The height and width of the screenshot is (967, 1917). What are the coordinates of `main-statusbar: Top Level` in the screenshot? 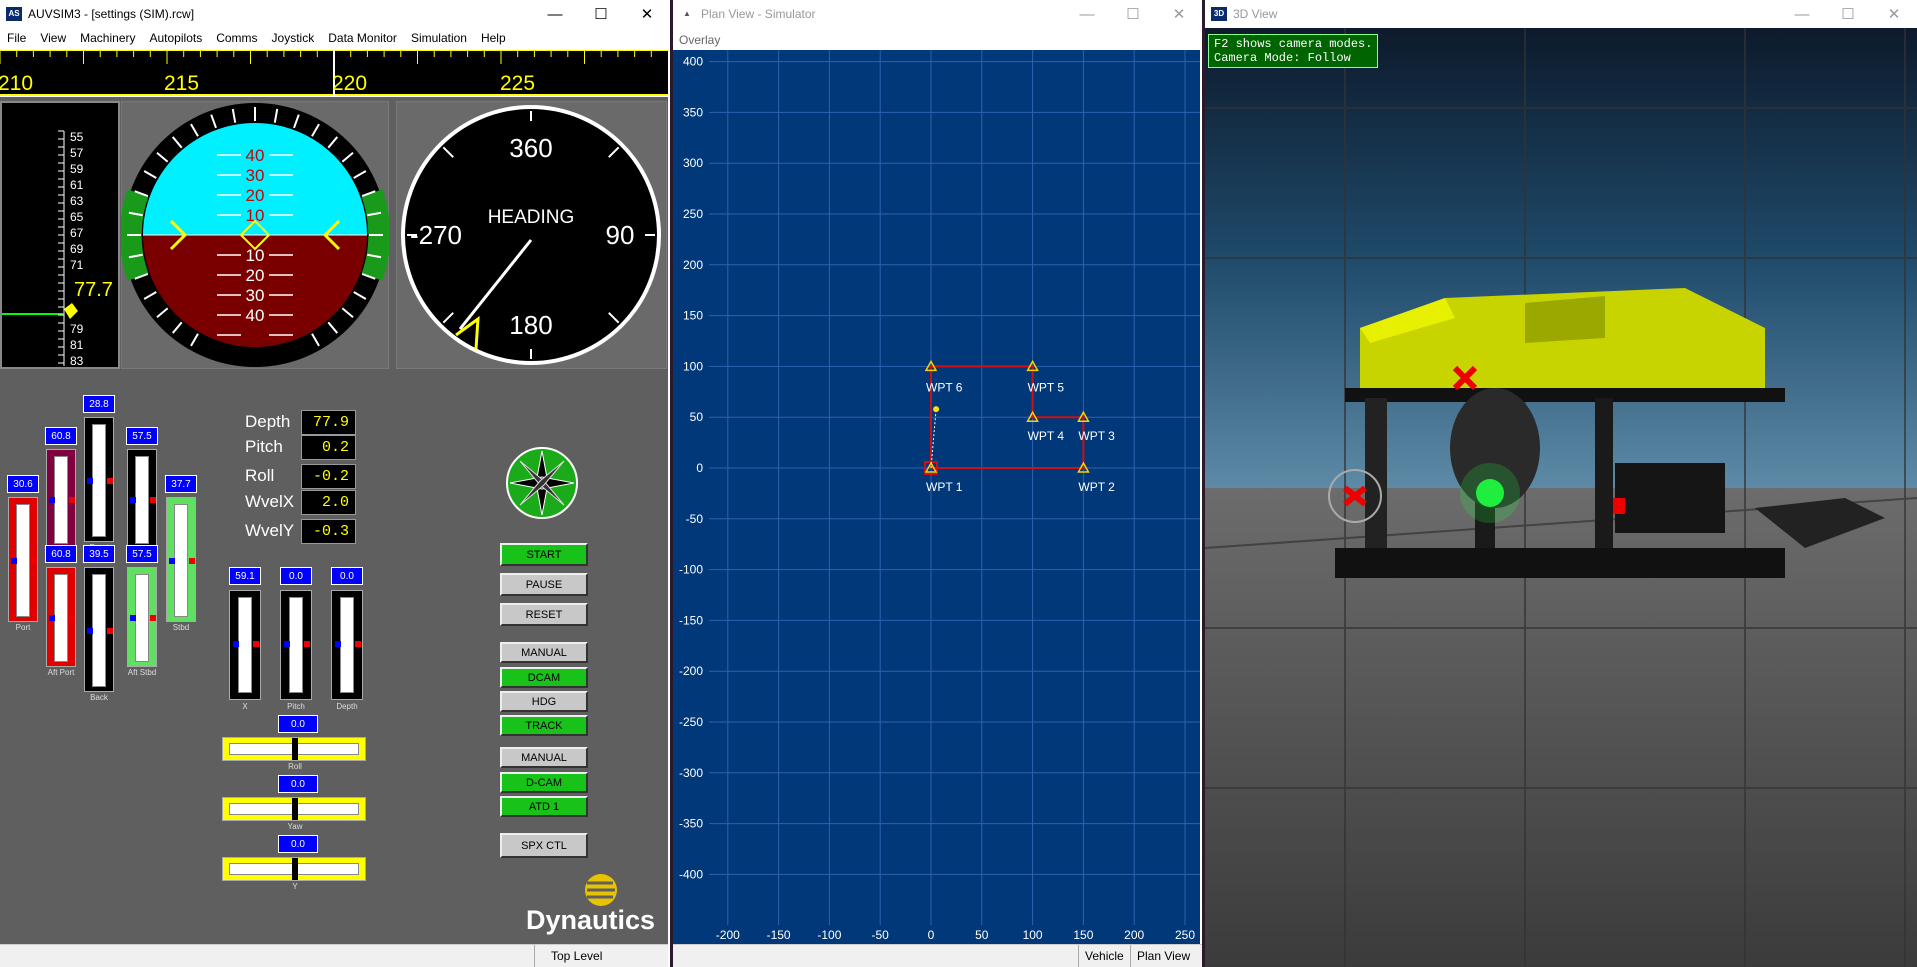 It's located at (334, 955).